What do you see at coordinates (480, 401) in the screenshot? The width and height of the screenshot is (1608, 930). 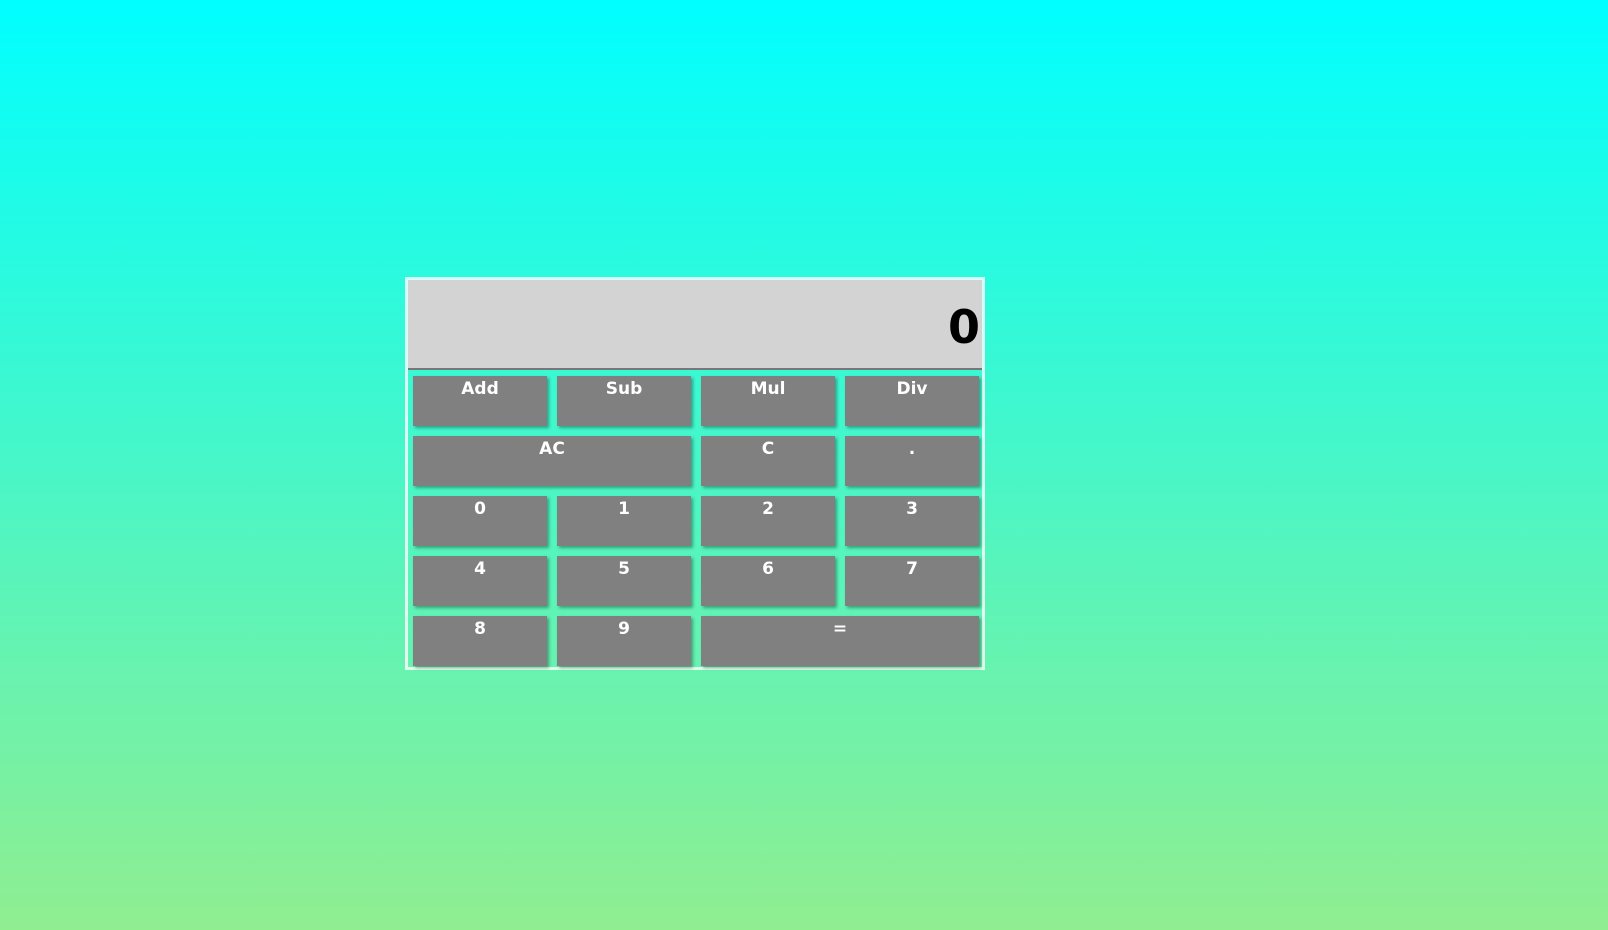 I see `add-button: Add` at bounding box center [480, 401].